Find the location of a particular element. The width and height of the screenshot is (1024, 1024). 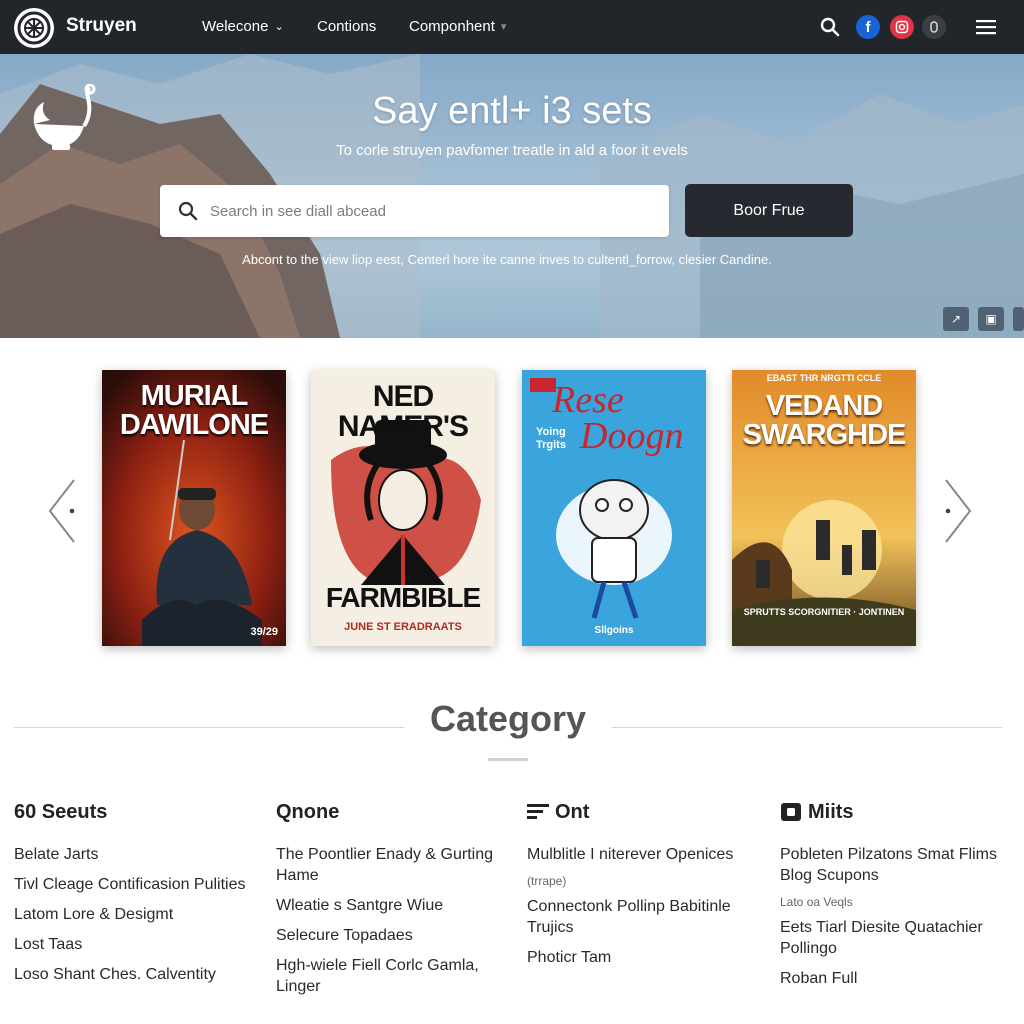

logo-icon is located at coordinates (34, 28).